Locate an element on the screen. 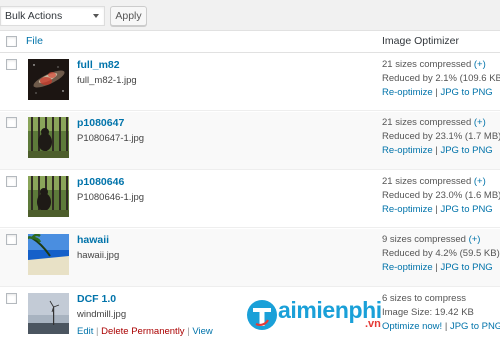 The width and height of the screenshot is (500, 338). sizes-compressed-text: 9 sizes compressed (+) is located at coordinates (431, 239).